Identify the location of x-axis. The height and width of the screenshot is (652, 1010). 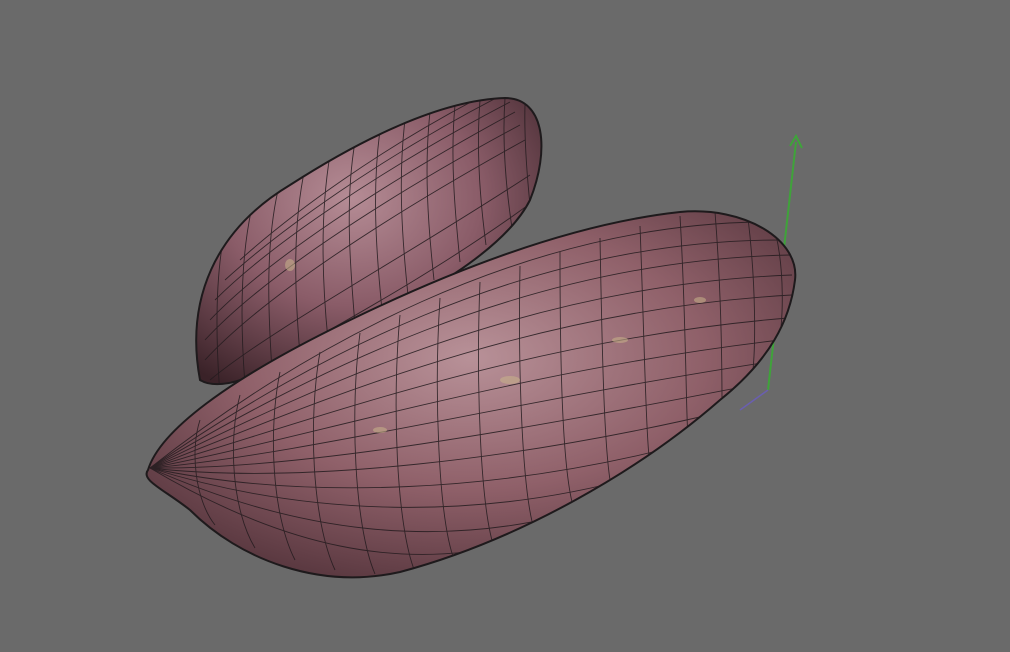
(754, 400).